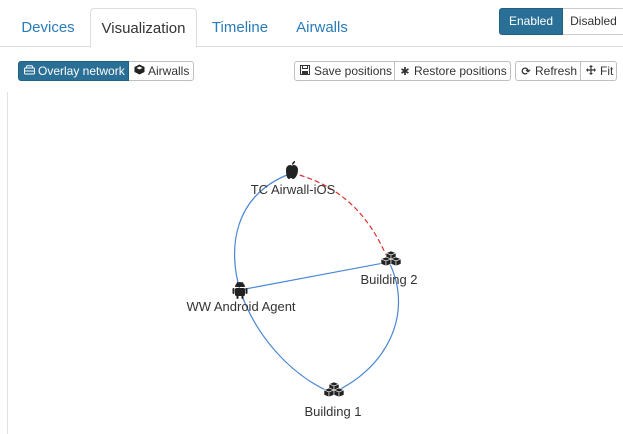 This screenshot has width=623, height=434. I want to click on android-icon, so click(240, 290).